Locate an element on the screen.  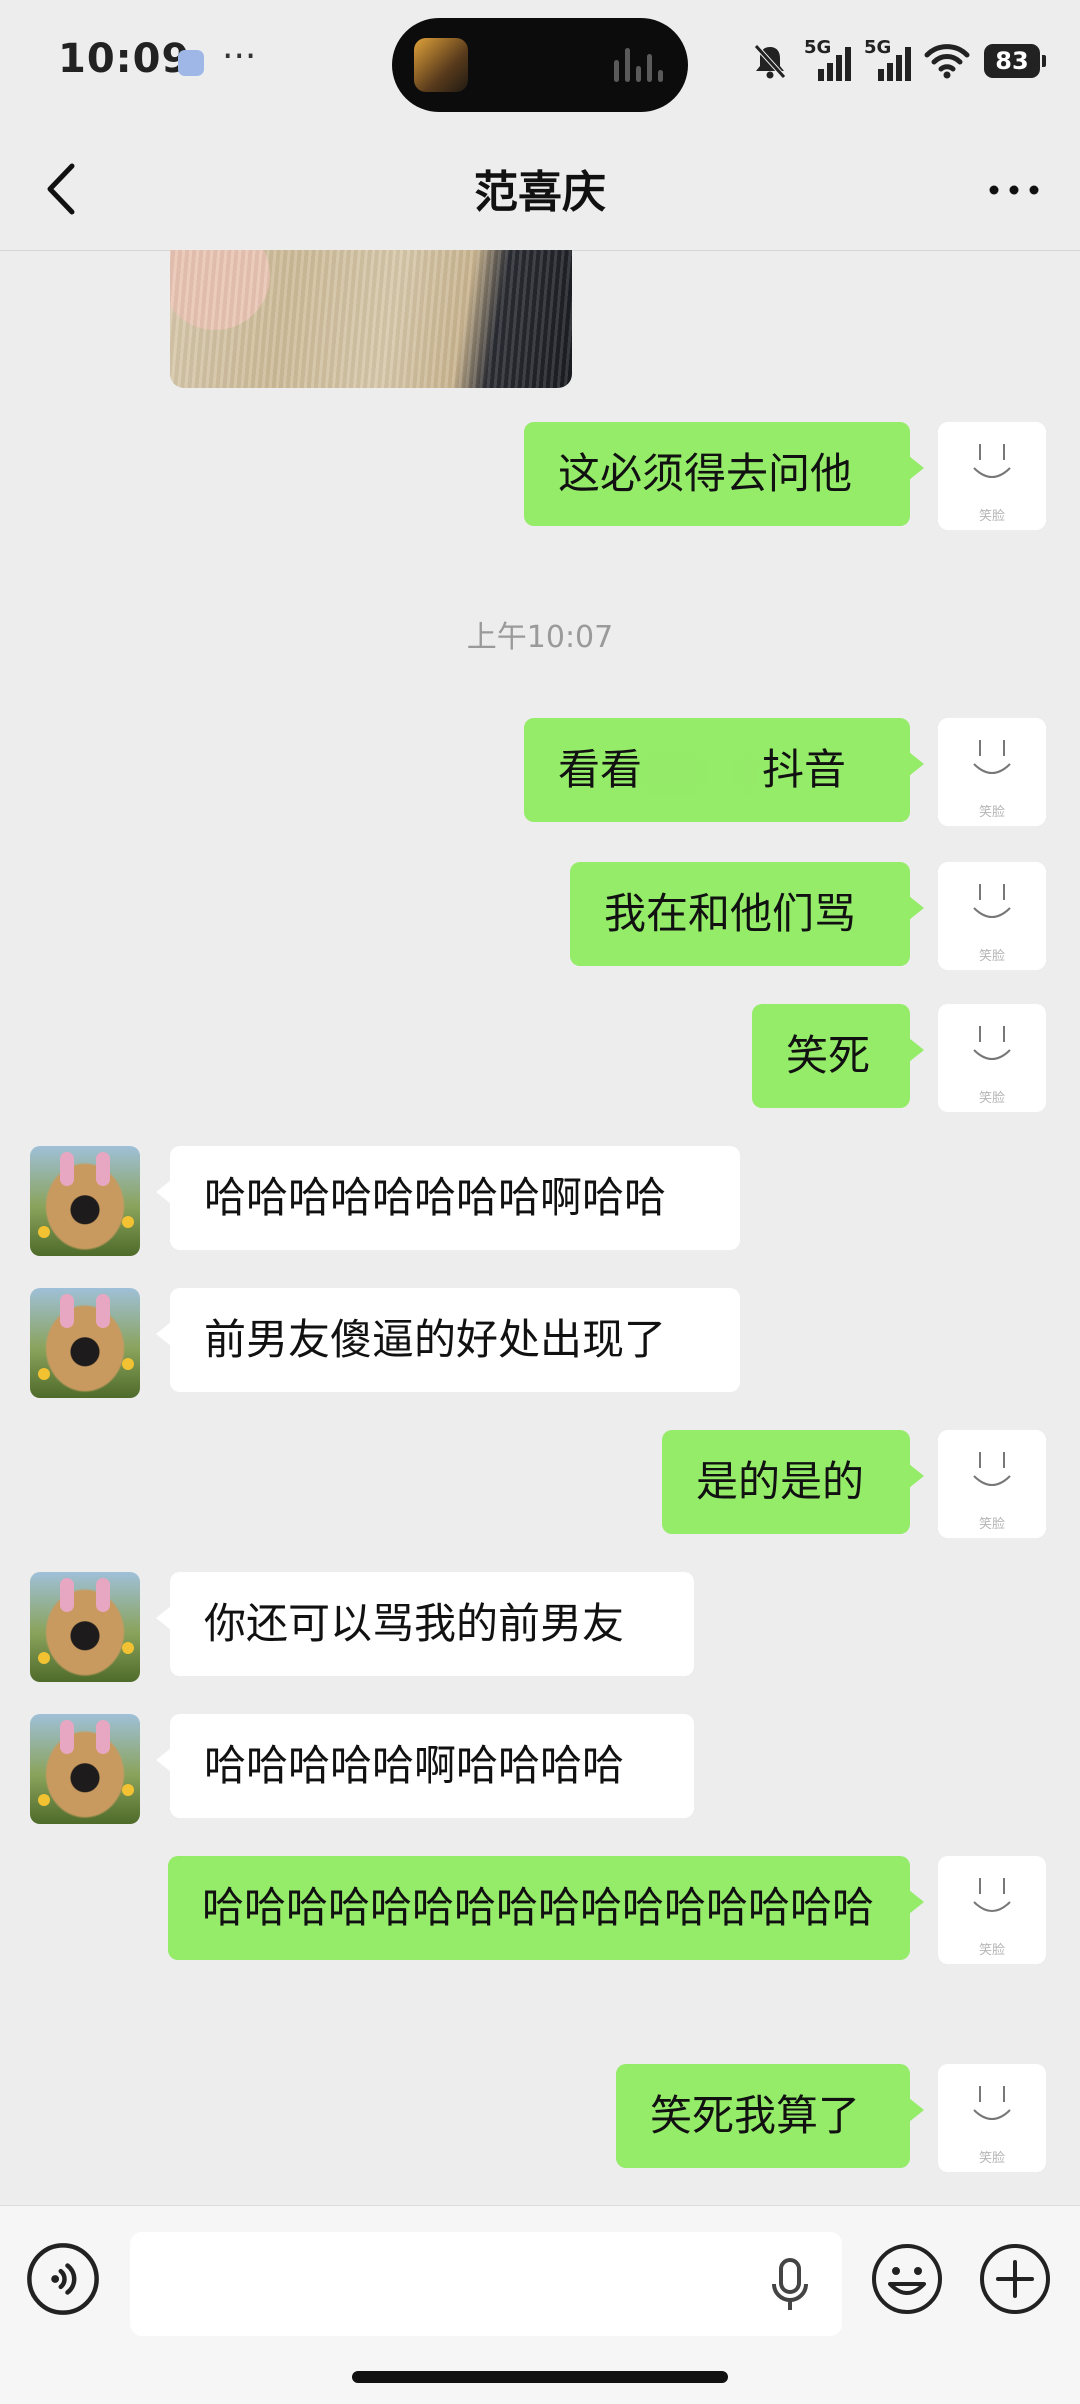
chat-title: 范喜庆 is located at coordinates (540, 192).